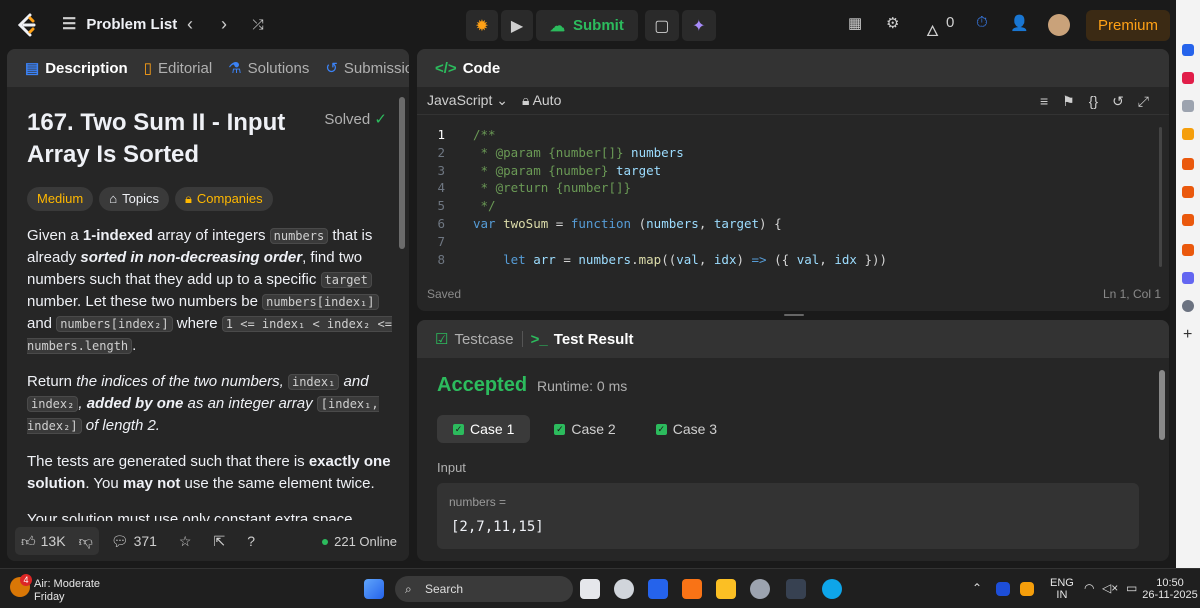 This screenshot has width=1200, height=608. What do you see at coordinates (467, 68) in the screenshot?
I see `tab-code: </> Code` at bounding box center [467, 68].